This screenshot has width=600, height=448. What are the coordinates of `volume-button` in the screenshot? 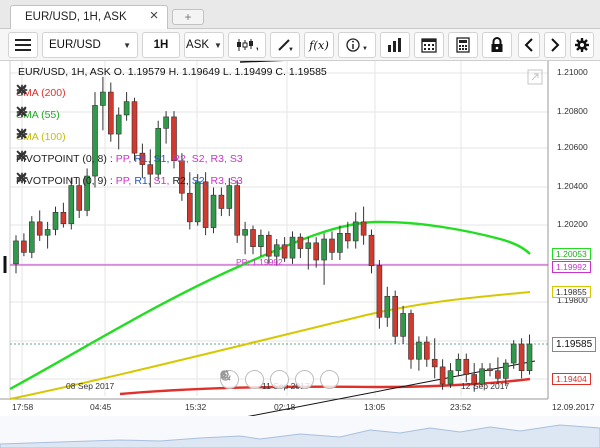 It's located at (395, 45).